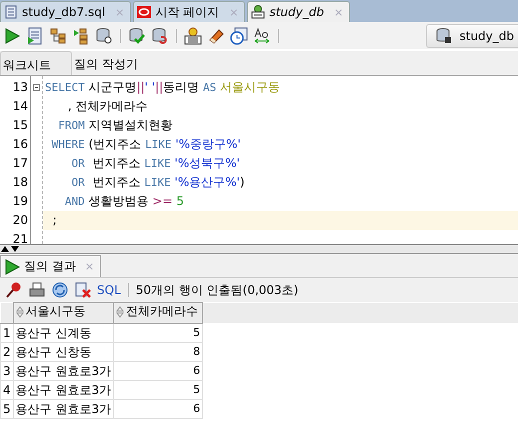 The width and height of the screenshot is (518, 426). What do you see at coordinates (20, 239) in the screenshot?
I see `line-number: 21` at bounding box center [20, 239].